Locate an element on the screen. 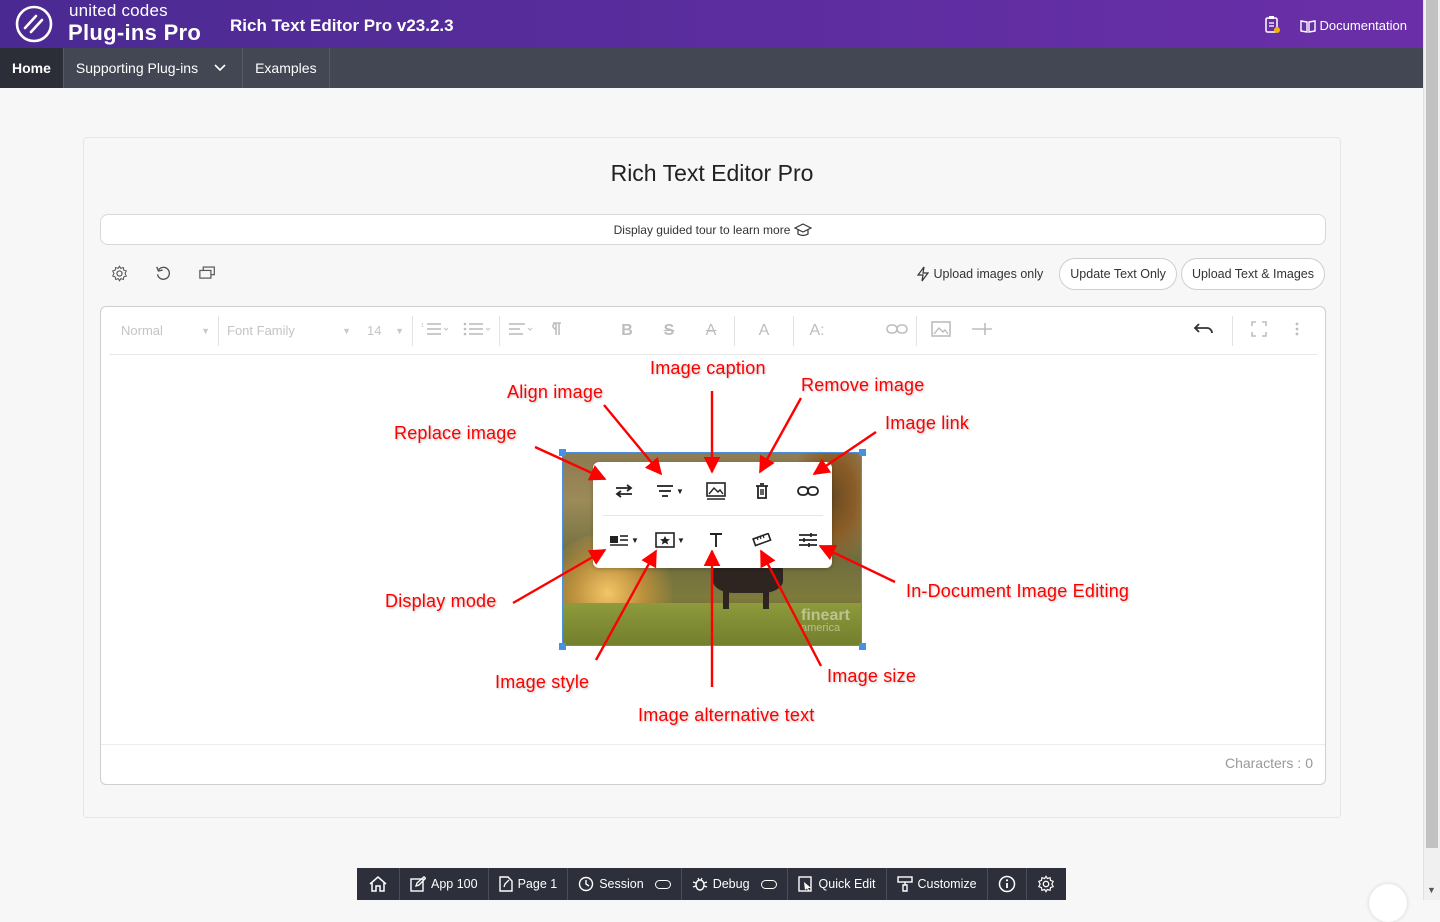  align-image-button: ▼ is located at coordinates (670, 491).